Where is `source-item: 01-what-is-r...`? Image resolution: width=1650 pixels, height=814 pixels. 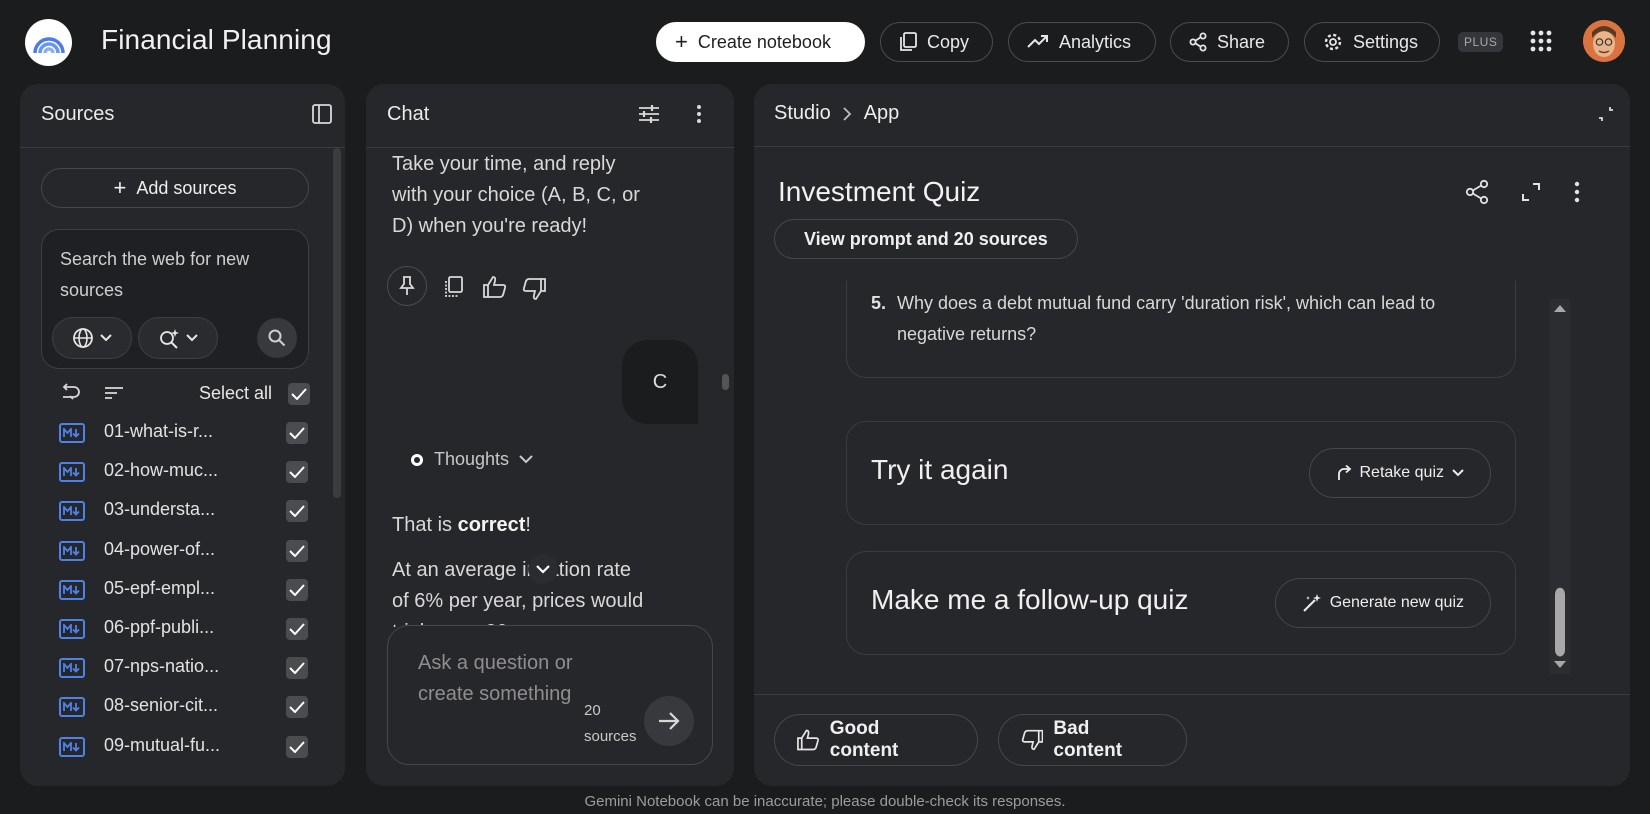
source-item: 01-what-is-r... is located at coordinates (186, 432).